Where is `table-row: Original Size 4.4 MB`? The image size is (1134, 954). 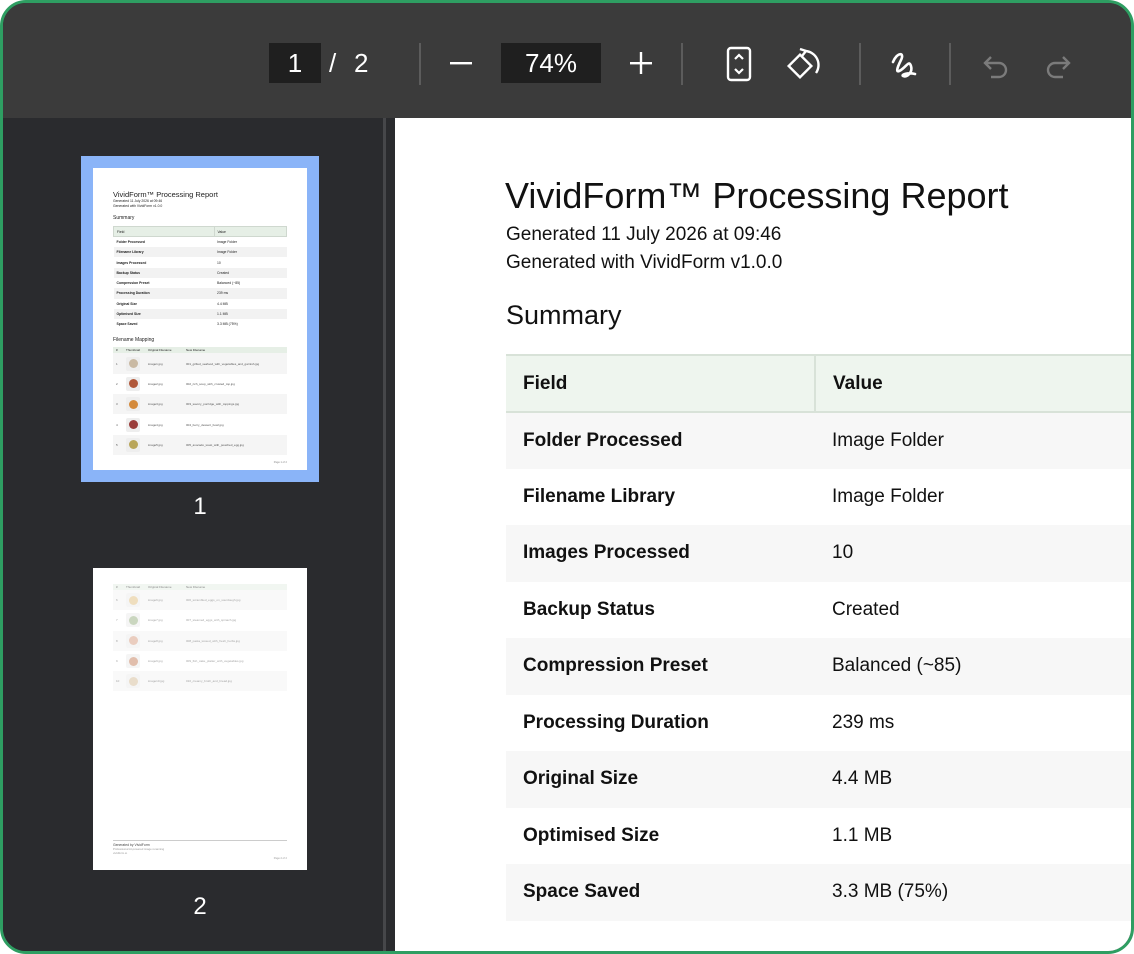
table-row: Original Size 4.4 MB is located at coordinates (818, 779).